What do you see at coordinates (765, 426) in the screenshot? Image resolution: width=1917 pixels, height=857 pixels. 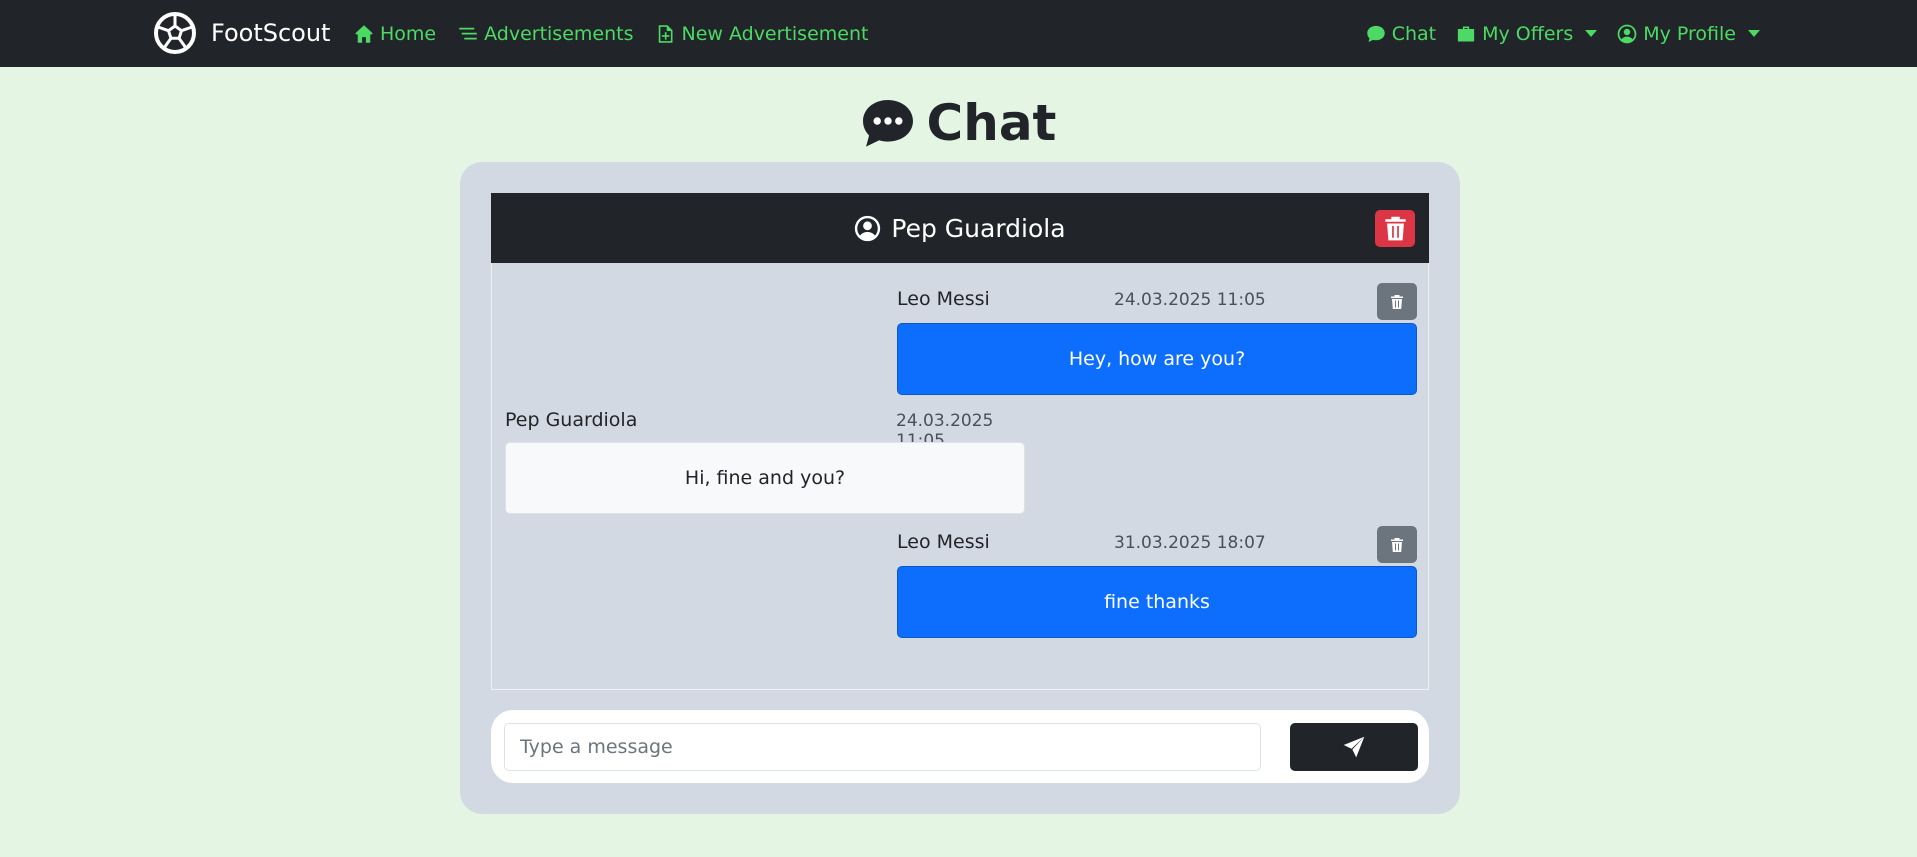 I see `message-meta: Pep Guardiola 24.03.2025 11:05` at bounding box center [765, 426].